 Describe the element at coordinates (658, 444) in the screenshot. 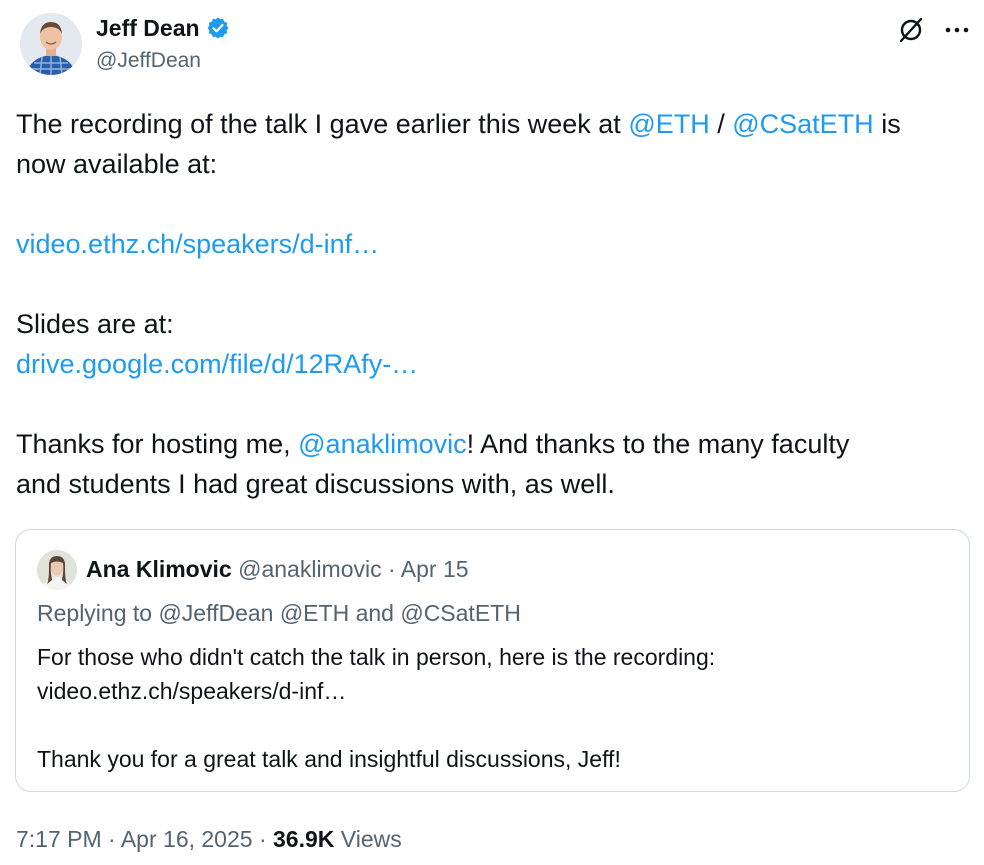

I see `tweet-text-segment: ! And thanks to the many faculty` at that location.